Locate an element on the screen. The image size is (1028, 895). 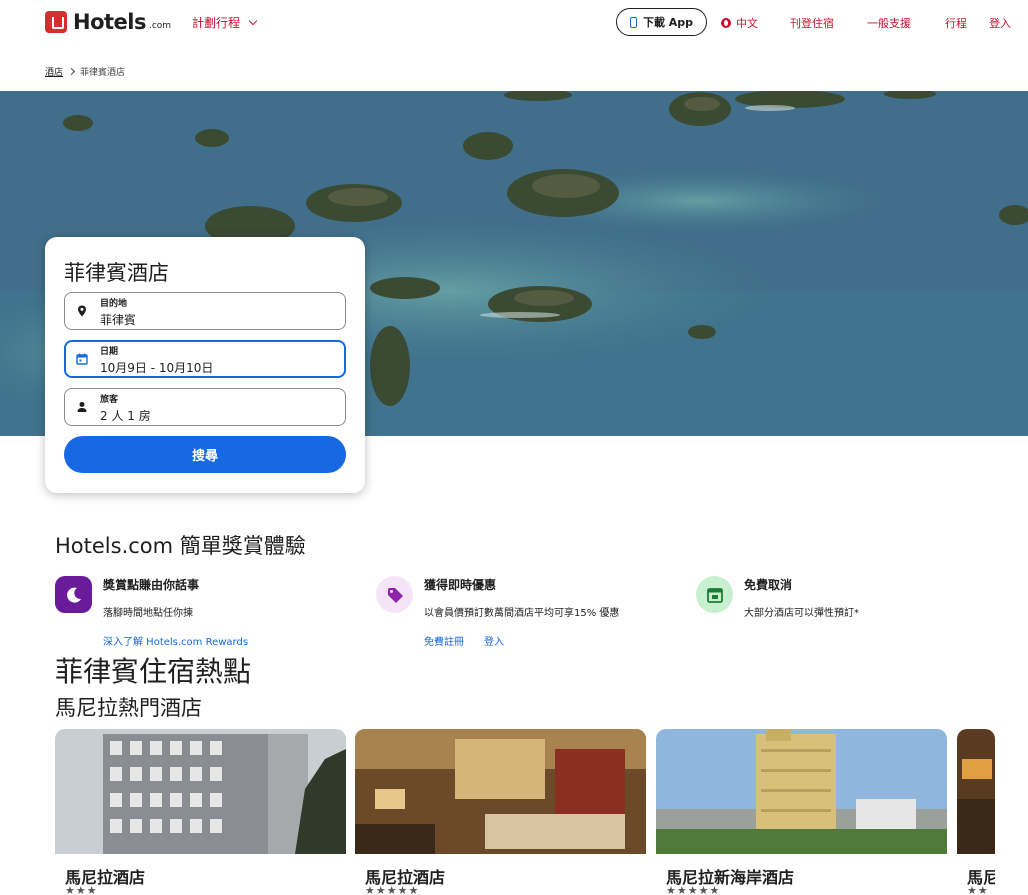
benefit-title: 獎賞點賺由你話事 is located at coordinates (151, 585).